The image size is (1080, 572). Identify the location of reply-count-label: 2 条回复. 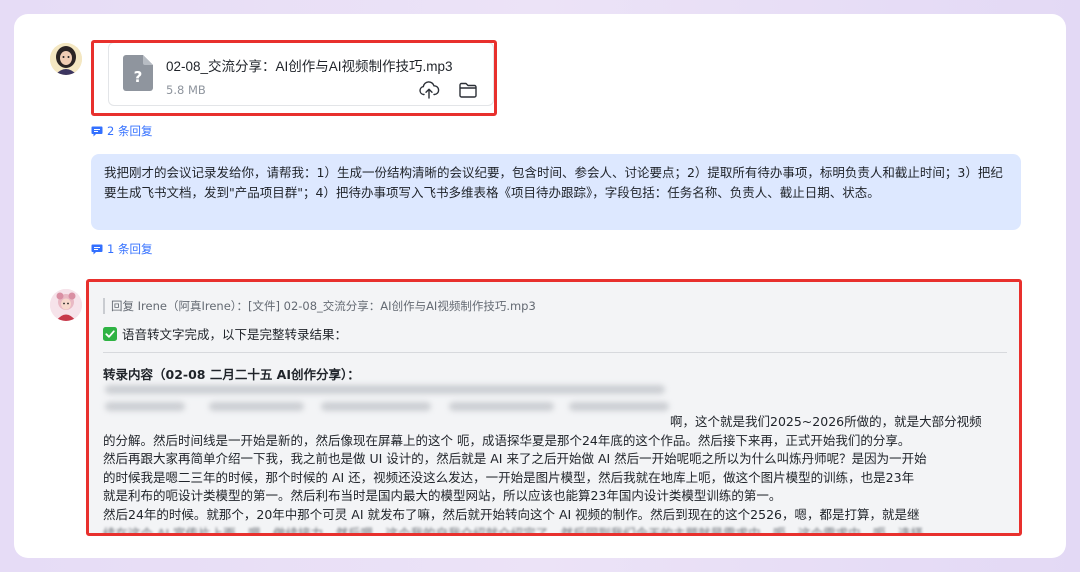
(129, 131).